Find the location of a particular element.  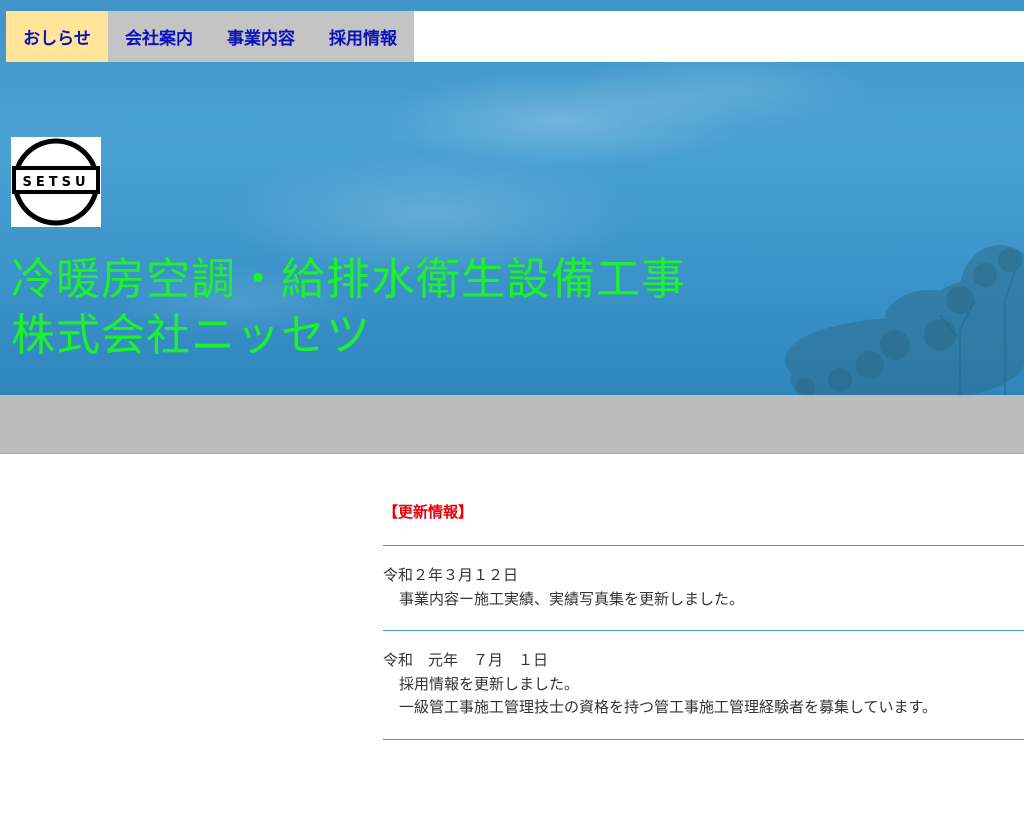

main-nav: おしらせ 会社案内 事業内容 採用情報 is located at coordinates (210, 36).